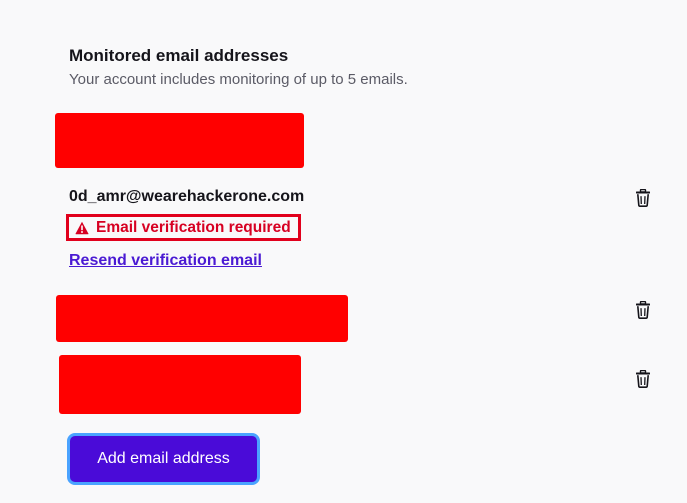 The width and height of the screenshot is (687, 503). Describe the element at coordinates (179, 55) in the screenshot. I see `section-title: Monitored email addresses` at that location.